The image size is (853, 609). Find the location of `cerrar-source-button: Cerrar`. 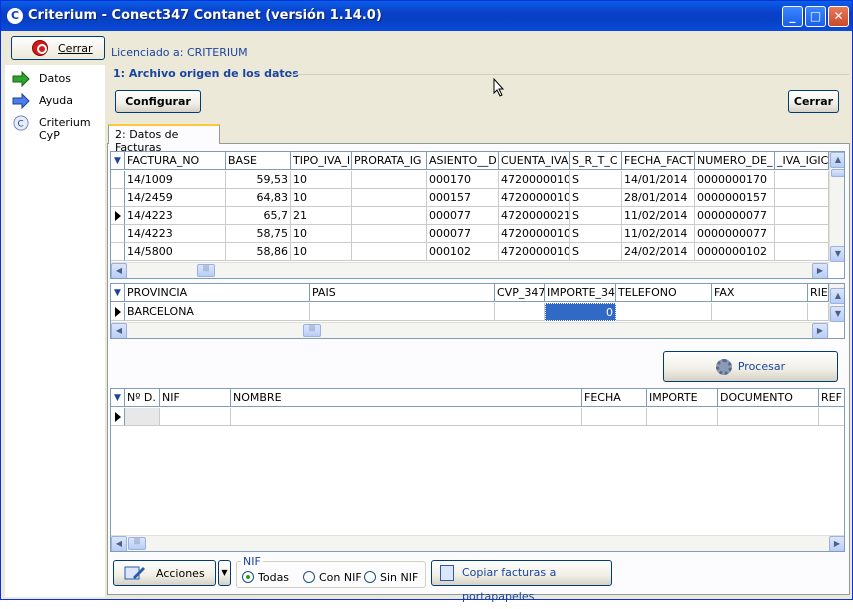

cerrar-source-button: Cerrar is located at coordinates (813, 101).